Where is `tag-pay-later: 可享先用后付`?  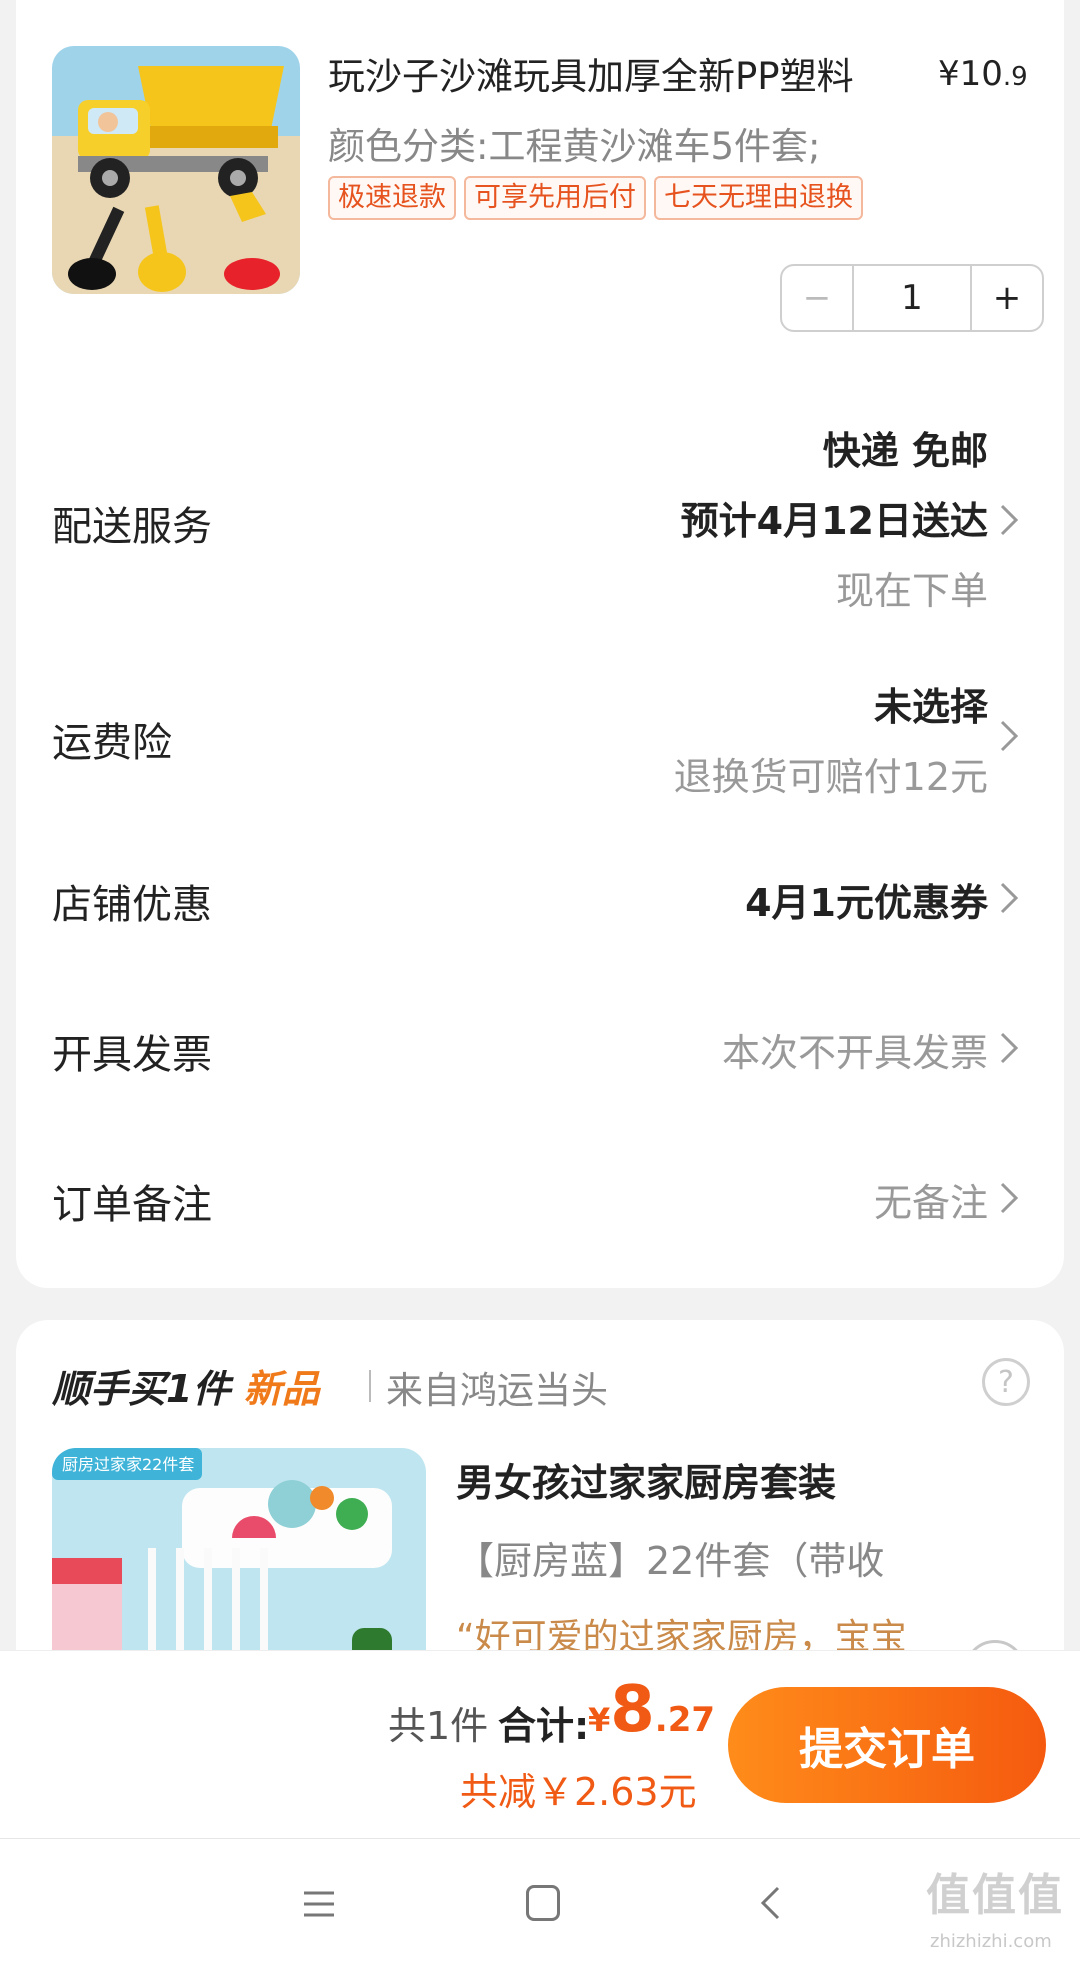
tag-pay-later: 可享先用后付 is located at coordinates (555, 198).